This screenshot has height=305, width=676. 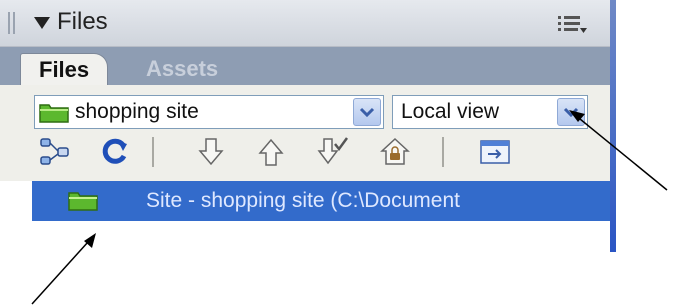 What do you see at coordinates (450, 111) in the screenshot?
I see `view-select-value: Local view` at bounding box center [450, 111].